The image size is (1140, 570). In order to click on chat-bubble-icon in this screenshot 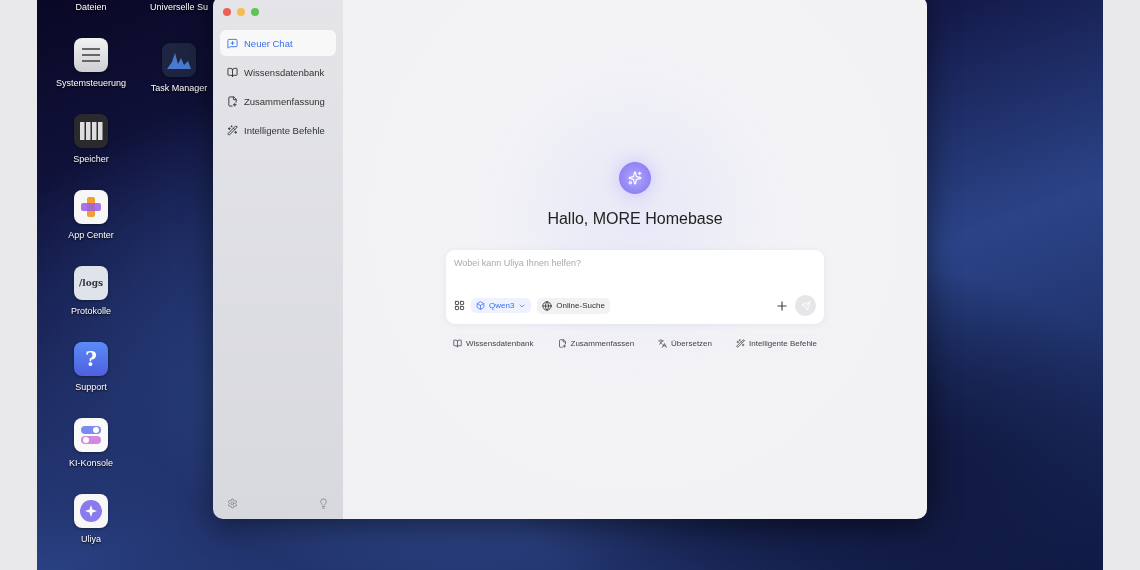, I will do `click(232, 43)`.